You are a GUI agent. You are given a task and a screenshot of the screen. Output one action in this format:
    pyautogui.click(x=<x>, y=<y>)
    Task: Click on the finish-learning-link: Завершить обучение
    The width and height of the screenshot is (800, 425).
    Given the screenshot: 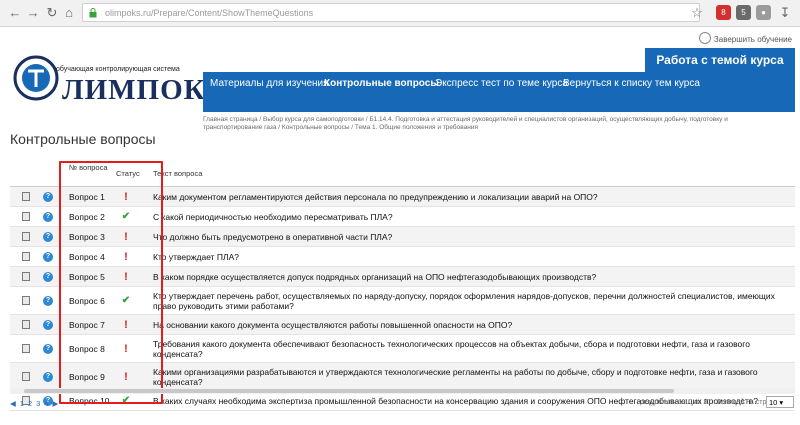 What is the action you would take?
    pyautogui.click(x=745, y=38)
    